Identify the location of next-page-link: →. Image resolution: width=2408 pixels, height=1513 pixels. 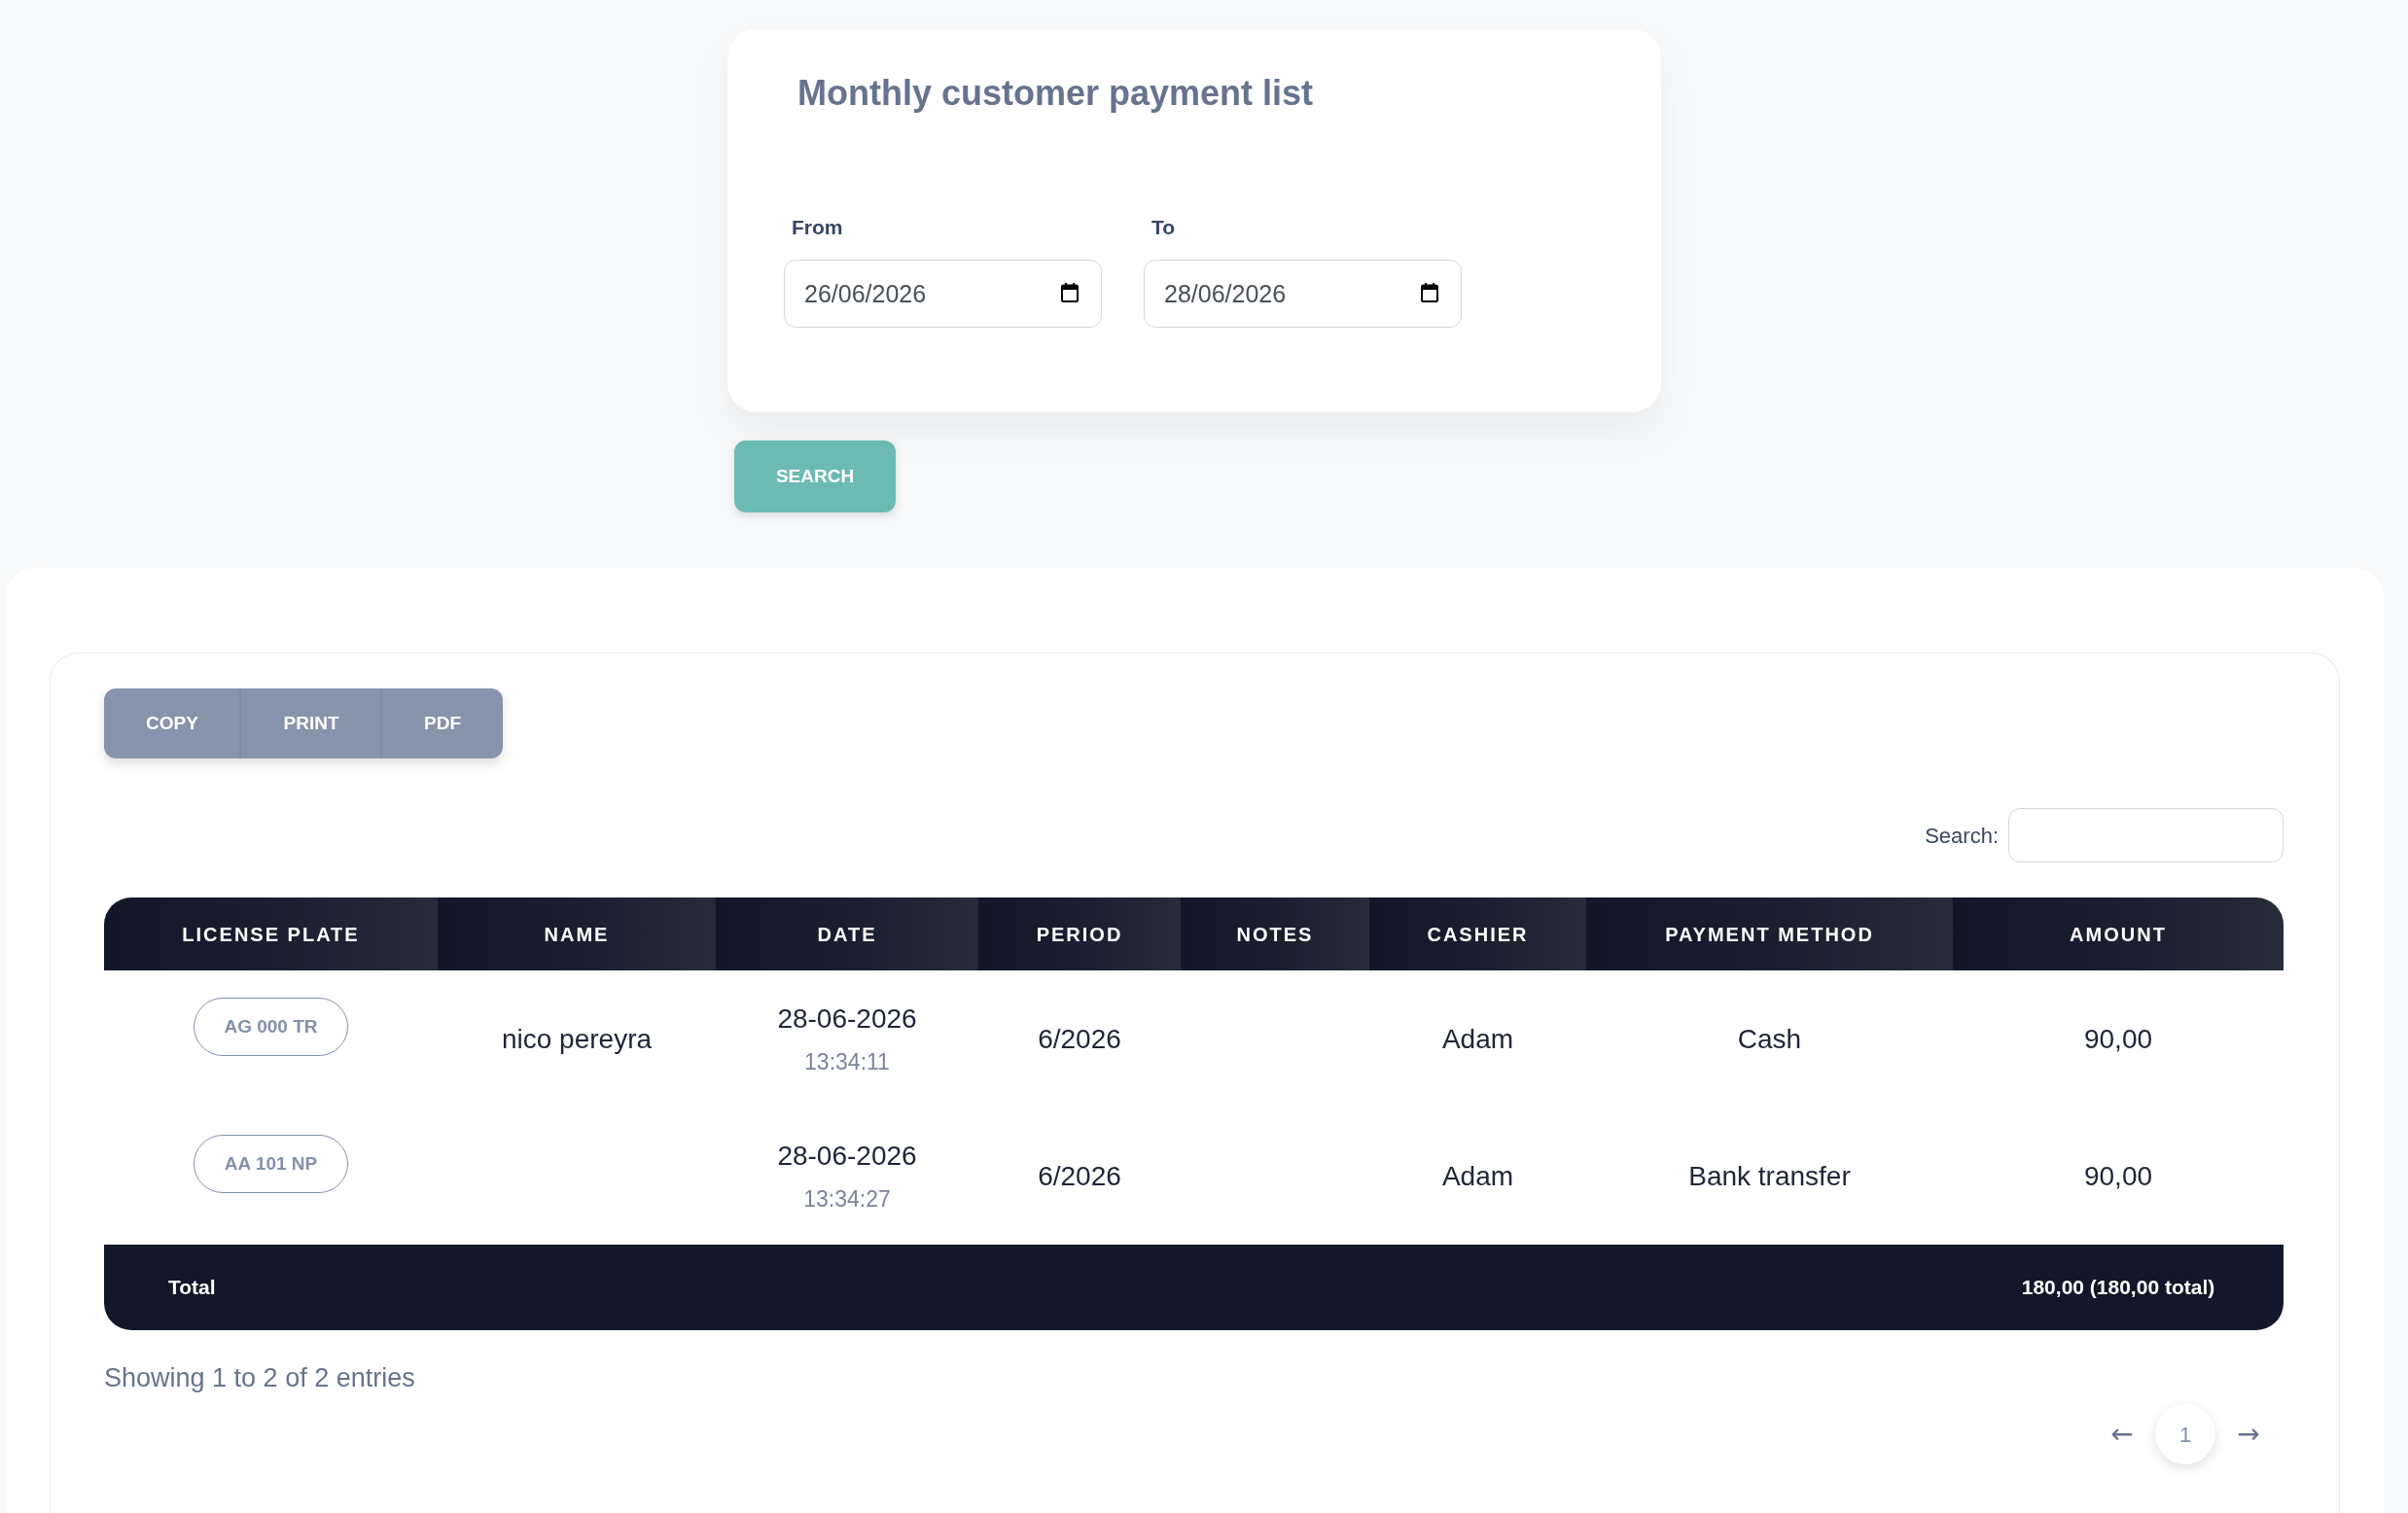
(2248, 1435).